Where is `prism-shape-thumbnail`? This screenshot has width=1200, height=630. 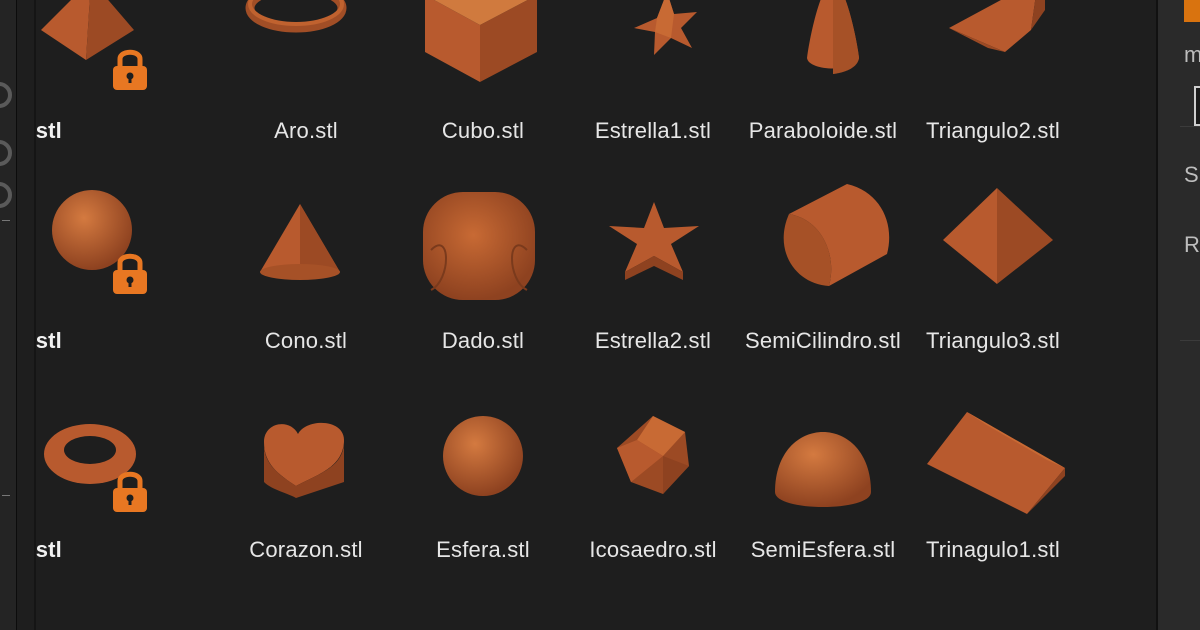 prism-shape-thumbnail is located at coordinates (996, 463).